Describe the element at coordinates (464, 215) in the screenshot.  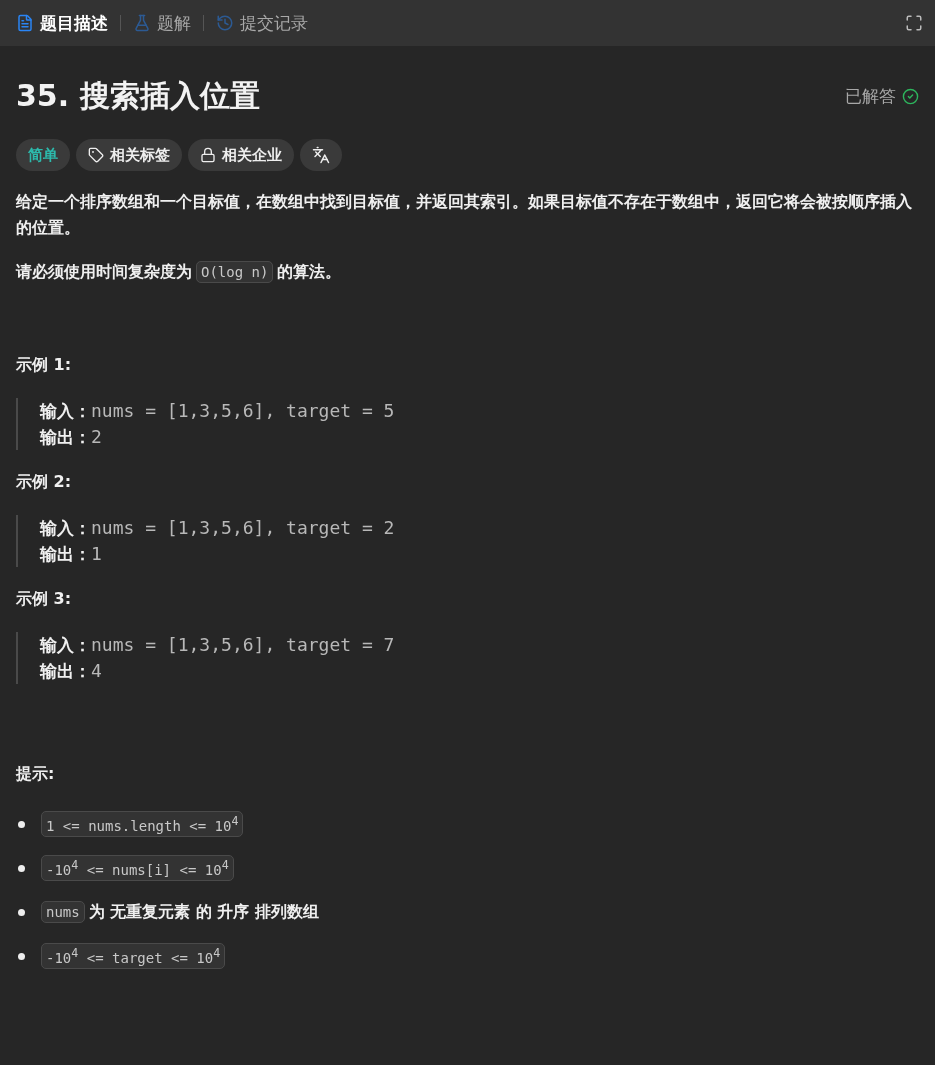
I see `description-text: 给定一个排序数组和一个目标值，在数组中找到目标值，并返回其索引。如果目标值不存在于数组中，返回它将会被按顺序插入的位置。` at that location.